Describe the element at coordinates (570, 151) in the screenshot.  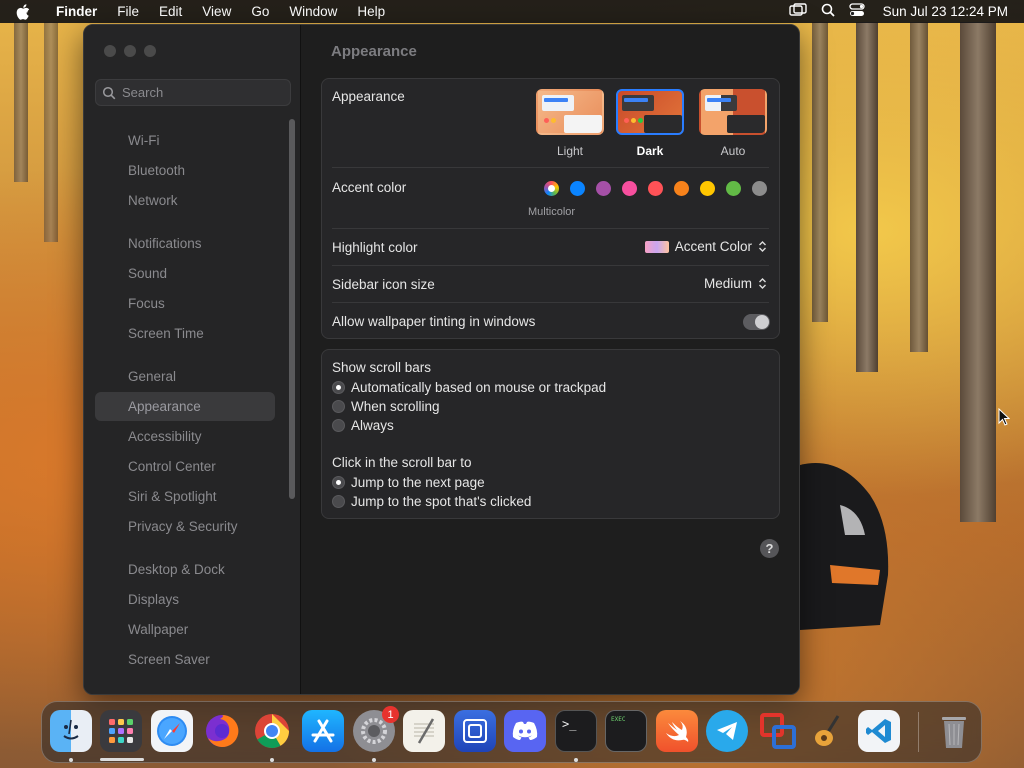
I see `theme-label-light: Light` at that location.